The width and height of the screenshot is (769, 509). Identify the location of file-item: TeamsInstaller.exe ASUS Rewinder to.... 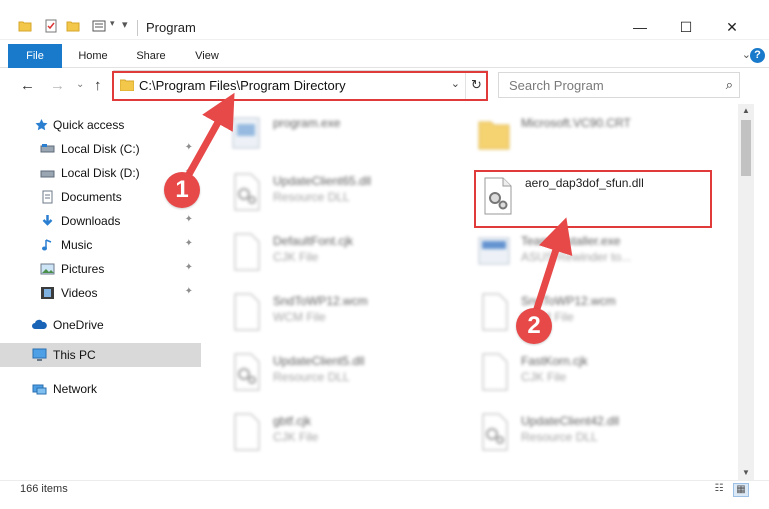
(597, 255).